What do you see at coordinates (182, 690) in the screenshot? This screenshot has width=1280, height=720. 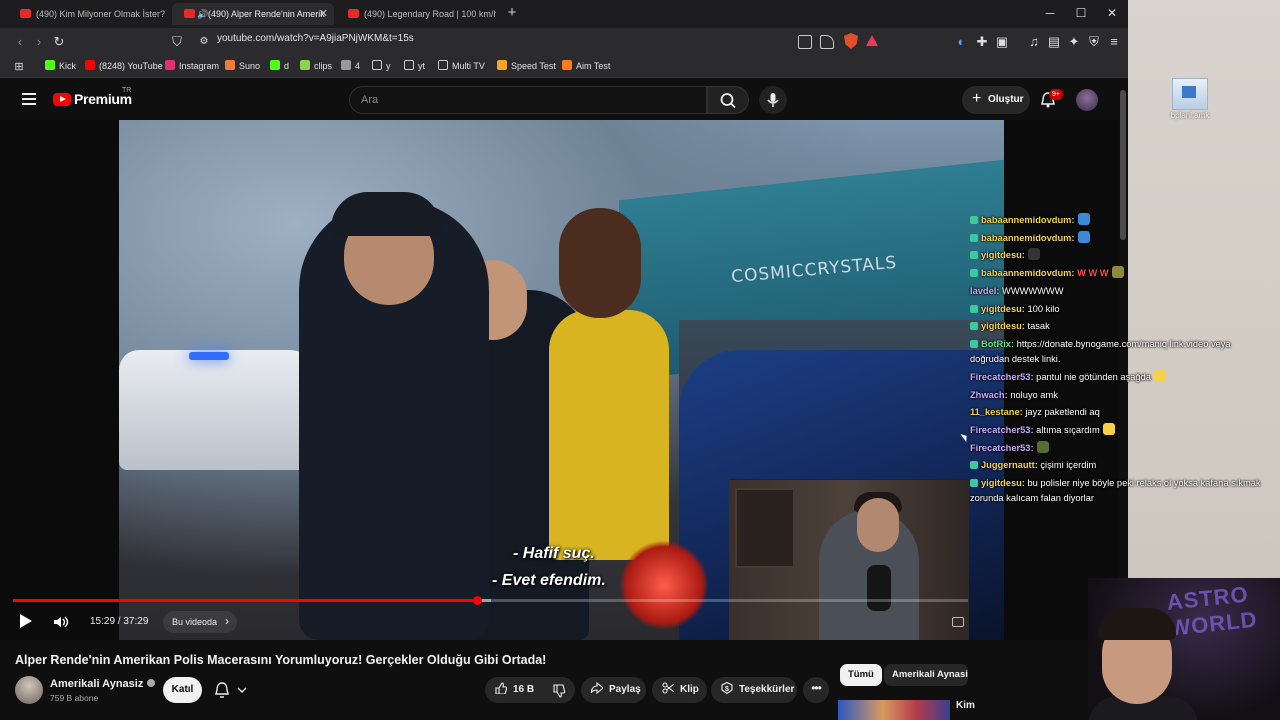 I see `join-button: Katıl` at bounding box center [182, 690].